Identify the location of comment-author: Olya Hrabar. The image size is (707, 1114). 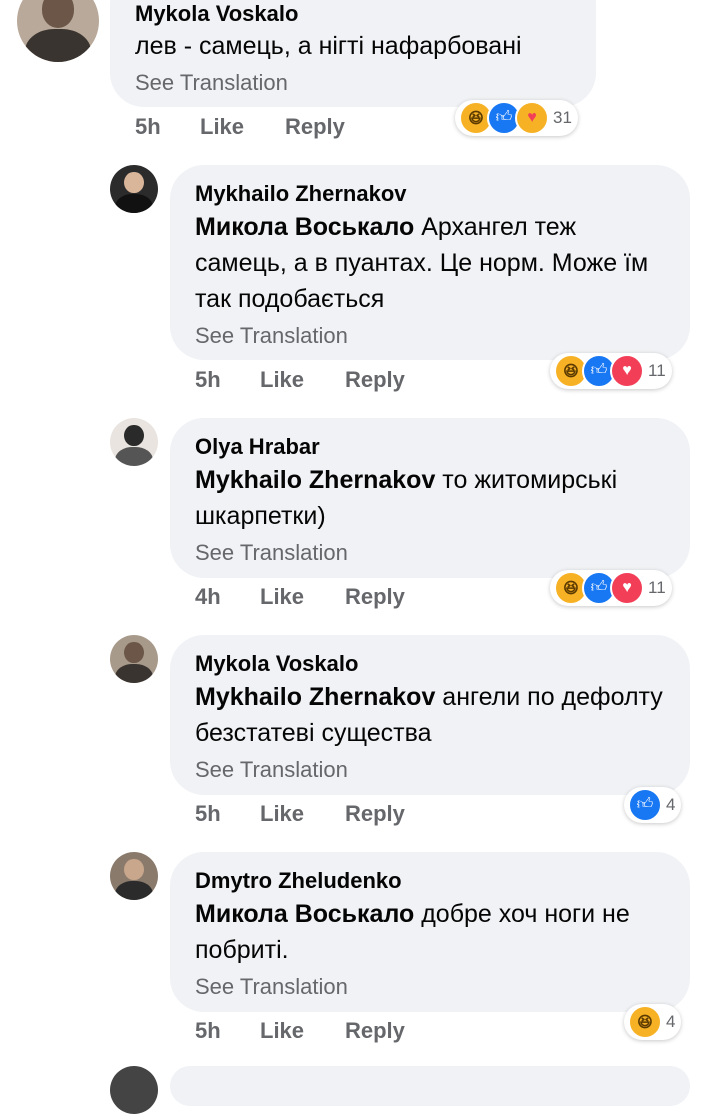
(257, 447).